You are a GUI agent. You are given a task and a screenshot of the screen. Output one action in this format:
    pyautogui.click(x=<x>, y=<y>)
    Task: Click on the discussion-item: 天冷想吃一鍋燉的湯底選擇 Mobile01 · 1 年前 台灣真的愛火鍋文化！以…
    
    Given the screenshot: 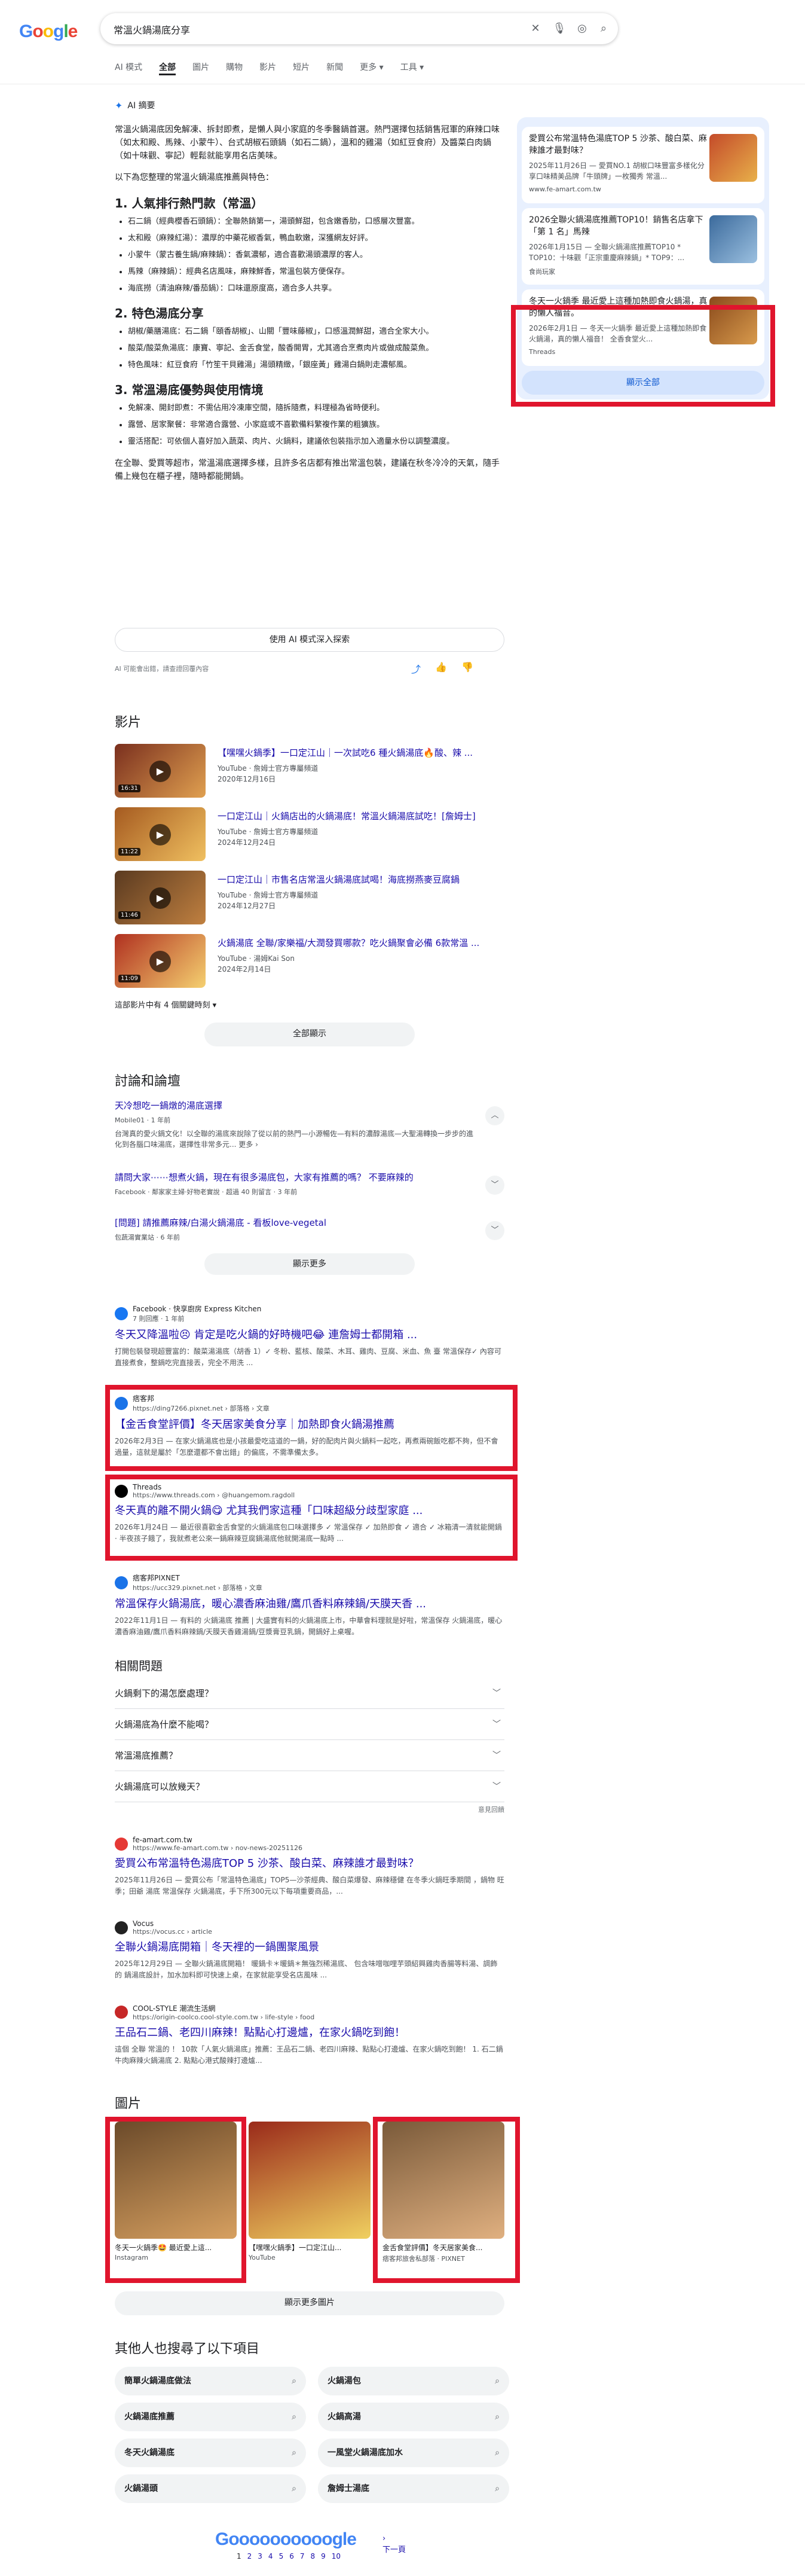 What is the action you would take?
    pyautogui.click(x=309, y=1124)
    